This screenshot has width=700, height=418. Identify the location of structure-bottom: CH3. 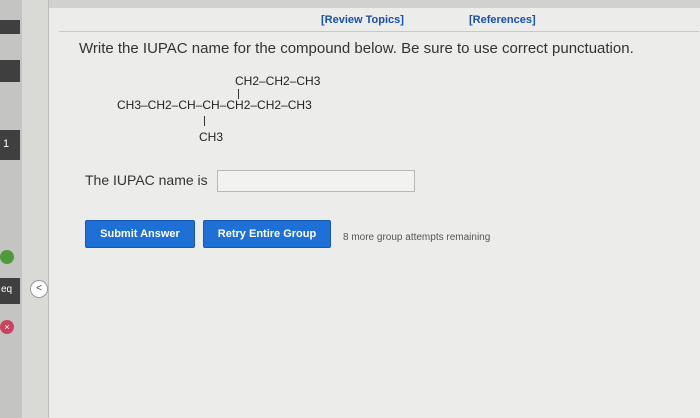
(211, 137).